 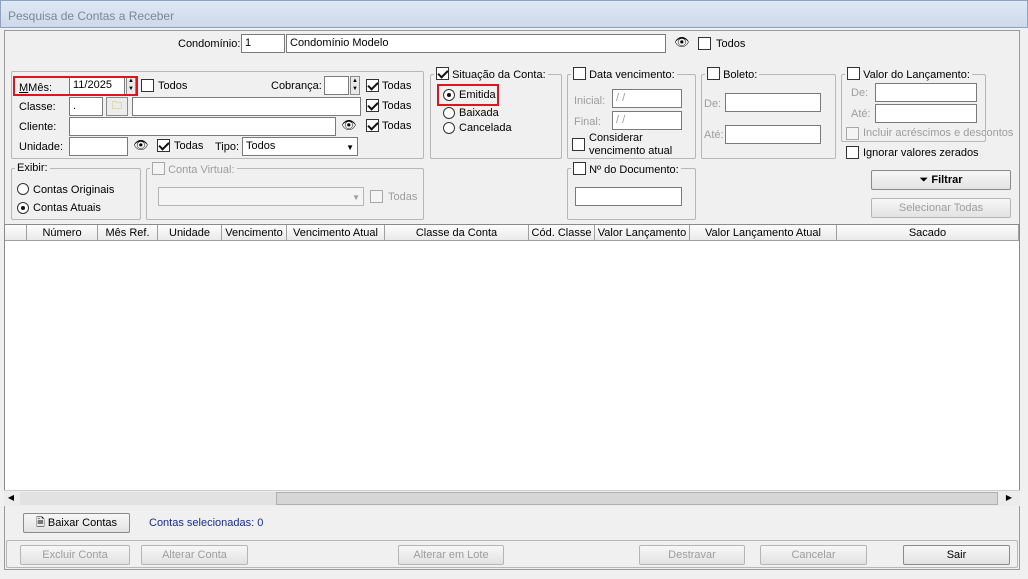 What do you see at coordinates (624, 74) in the screenshot?
I see `data-vencimento-title: Data vencimento:` at bounding box center [624, 74].